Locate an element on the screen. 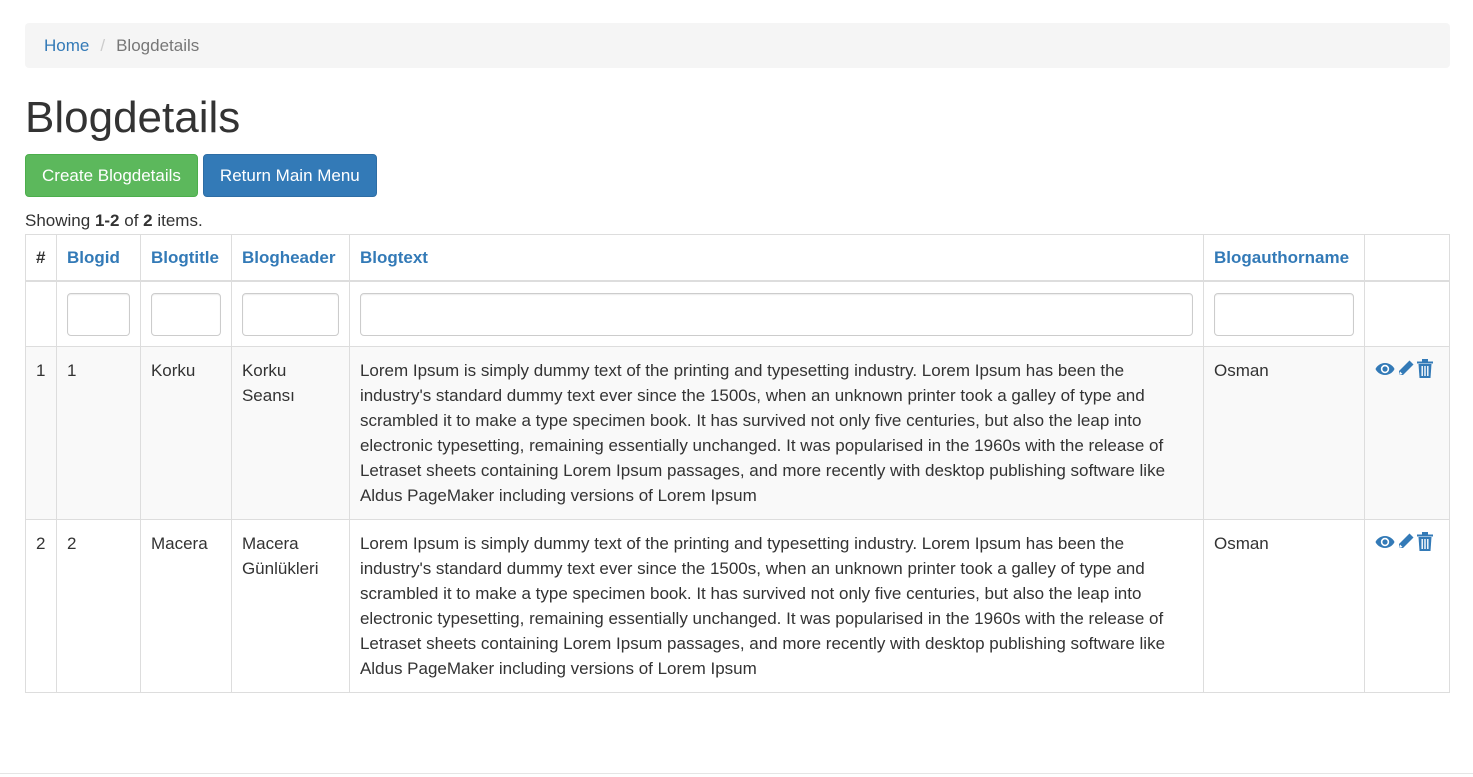 The width and height of the screenshot is (1473, 777). sort-blogtitle-link: Blogtitle is located at coordinates (185, 257).